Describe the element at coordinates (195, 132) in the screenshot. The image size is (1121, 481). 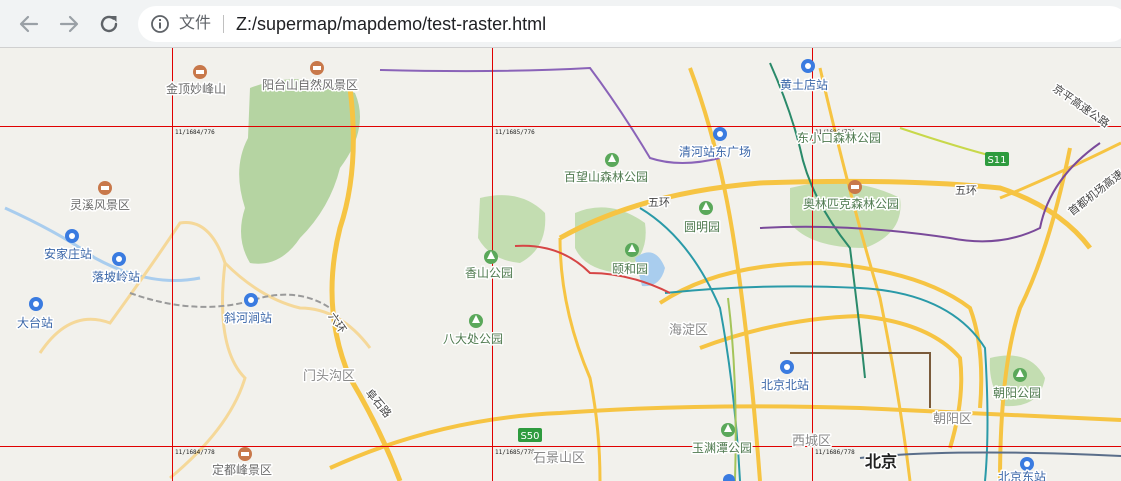
I see `tile-label: 11/1684/776` at that location.